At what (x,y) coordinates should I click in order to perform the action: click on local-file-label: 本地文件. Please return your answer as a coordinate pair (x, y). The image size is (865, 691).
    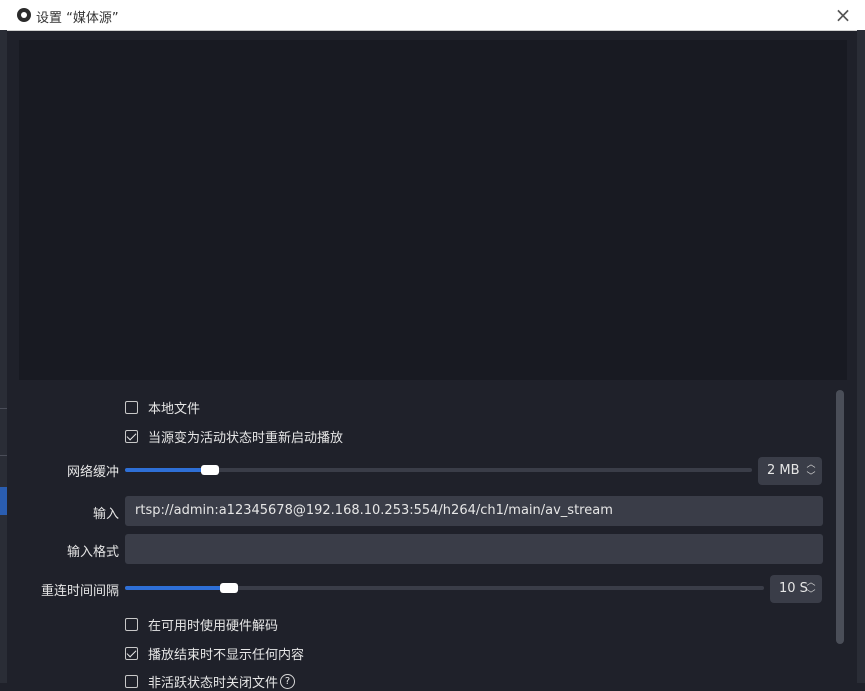
    Looking at the image, I should click on (174, 409).